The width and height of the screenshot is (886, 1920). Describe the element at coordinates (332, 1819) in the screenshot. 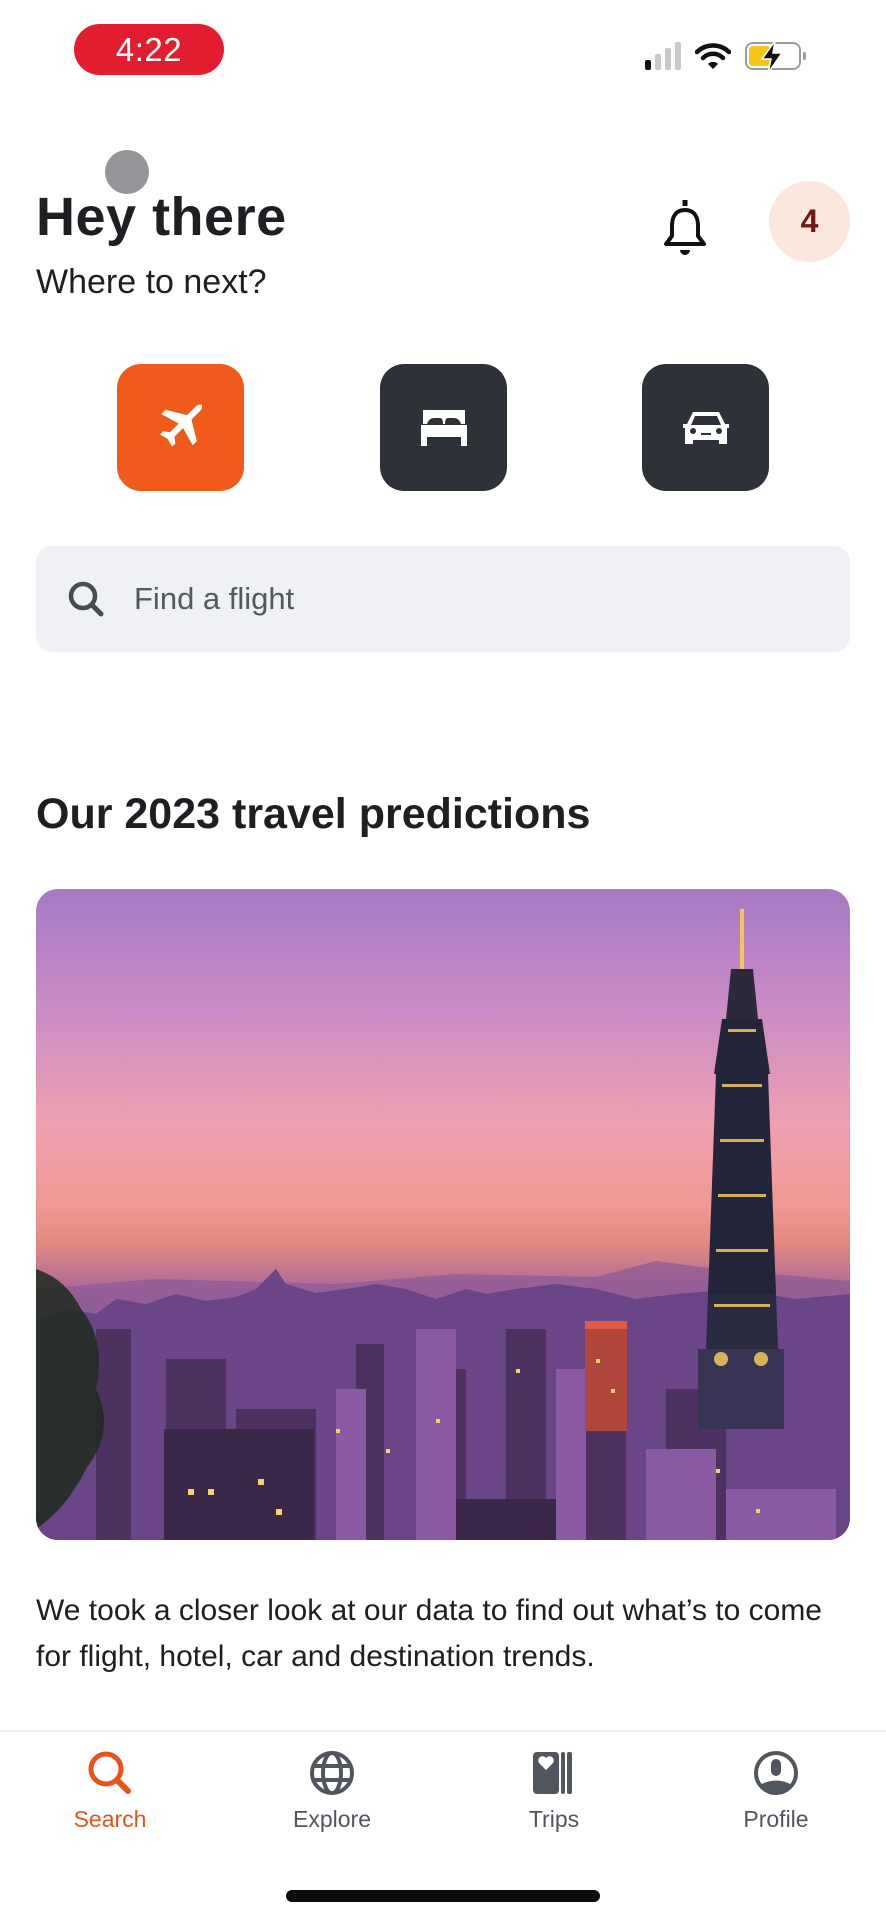

I see `tab-label: Explore` at that location.